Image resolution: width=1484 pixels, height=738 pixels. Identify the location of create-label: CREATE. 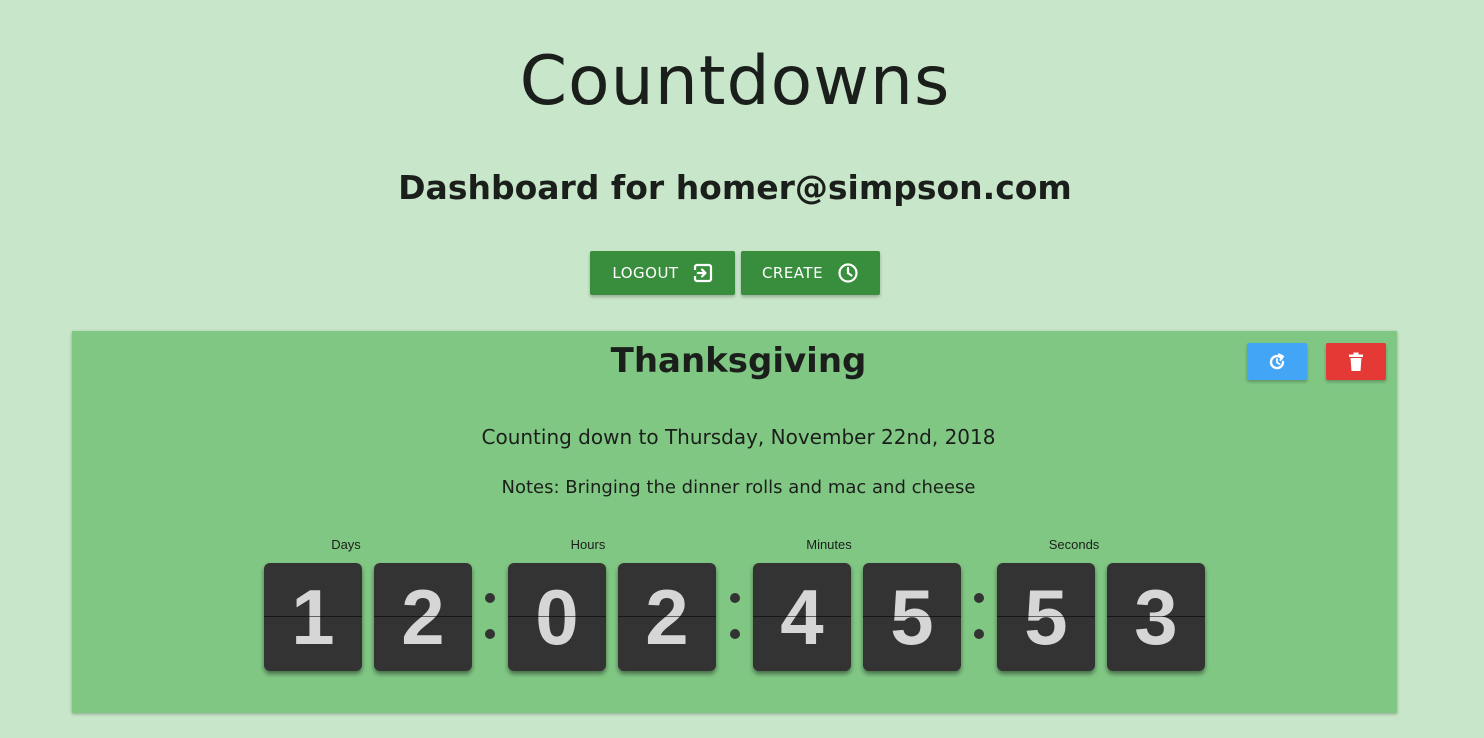
(792, 273).